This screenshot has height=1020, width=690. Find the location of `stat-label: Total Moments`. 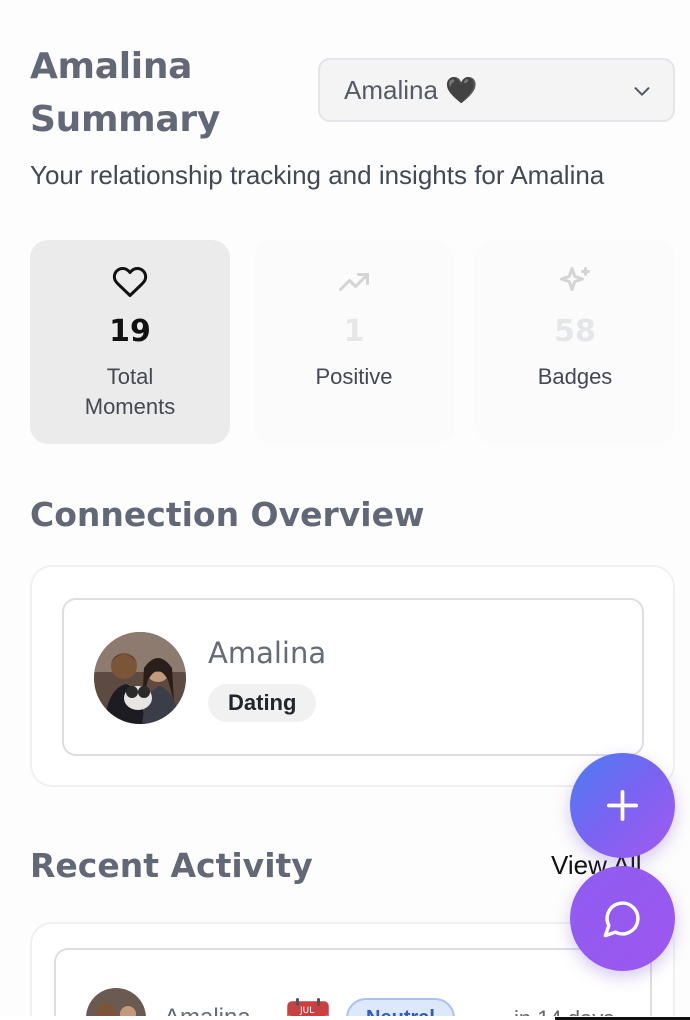

stat-label: Total Moments is located at coordinates (130, 391).